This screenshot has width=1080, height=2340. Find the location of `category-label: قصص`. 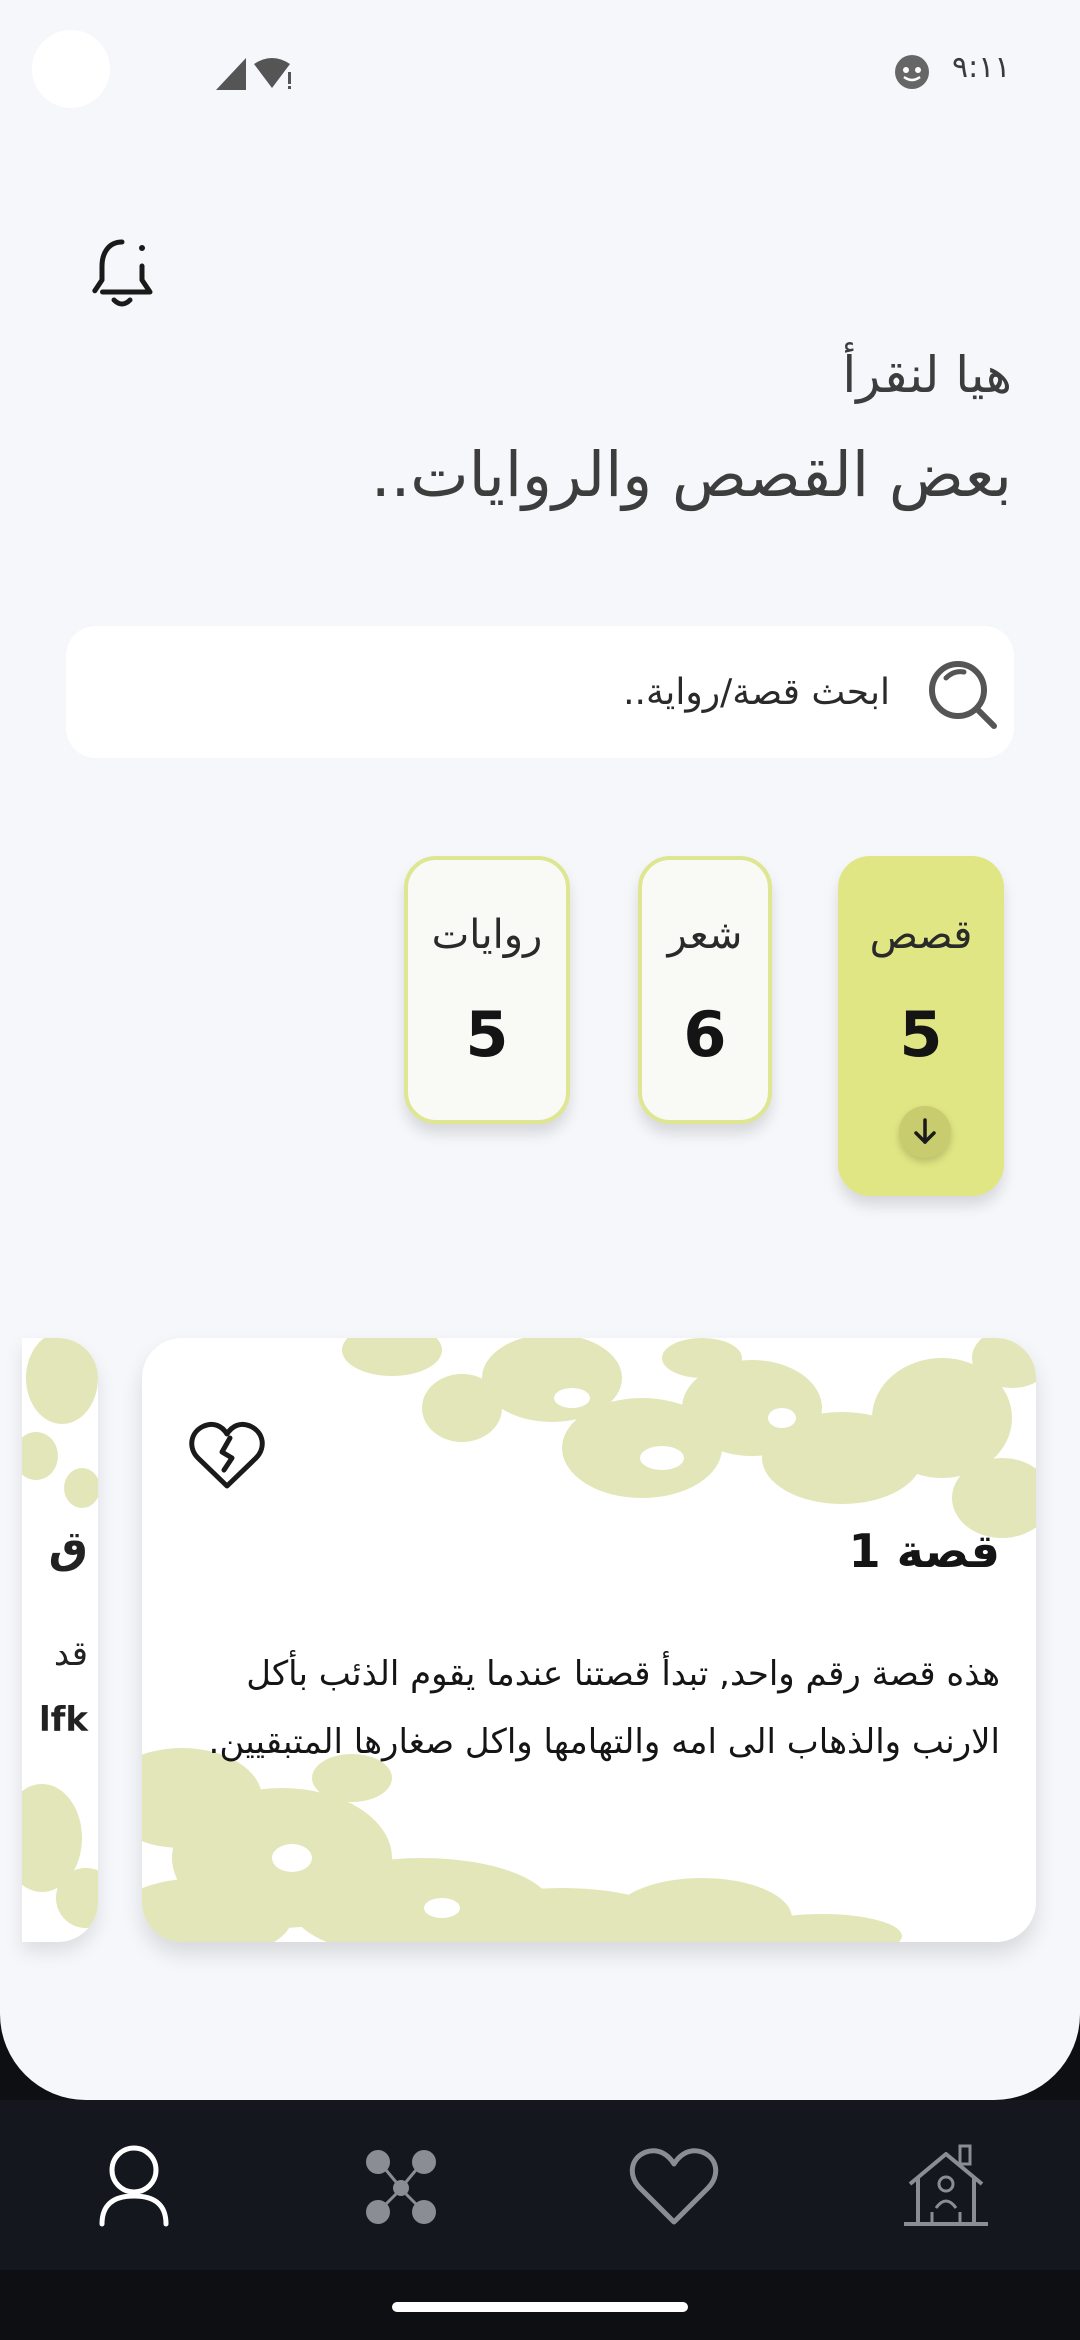

category-label: قصص is located at coordinates (921, 935).